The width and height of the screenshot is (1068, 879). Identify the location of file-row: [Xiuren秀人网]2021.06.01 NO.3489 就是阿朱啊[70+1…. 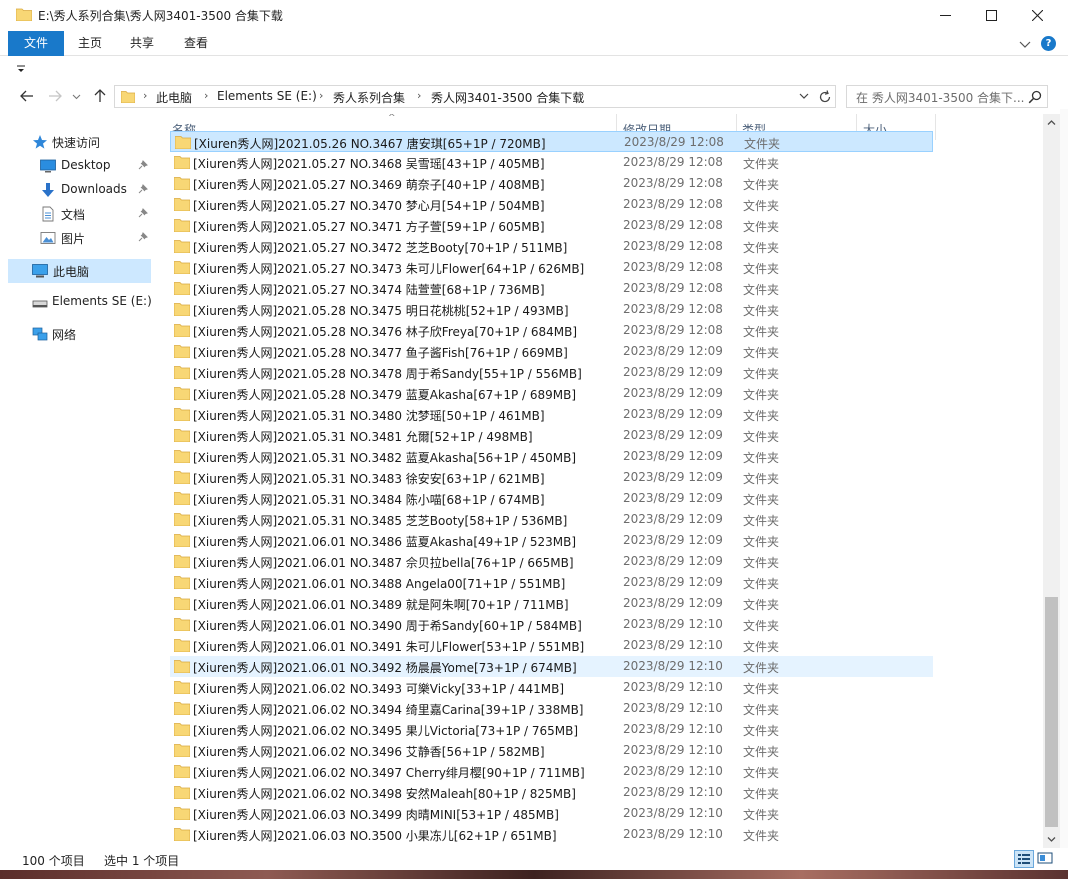
(551, 603).